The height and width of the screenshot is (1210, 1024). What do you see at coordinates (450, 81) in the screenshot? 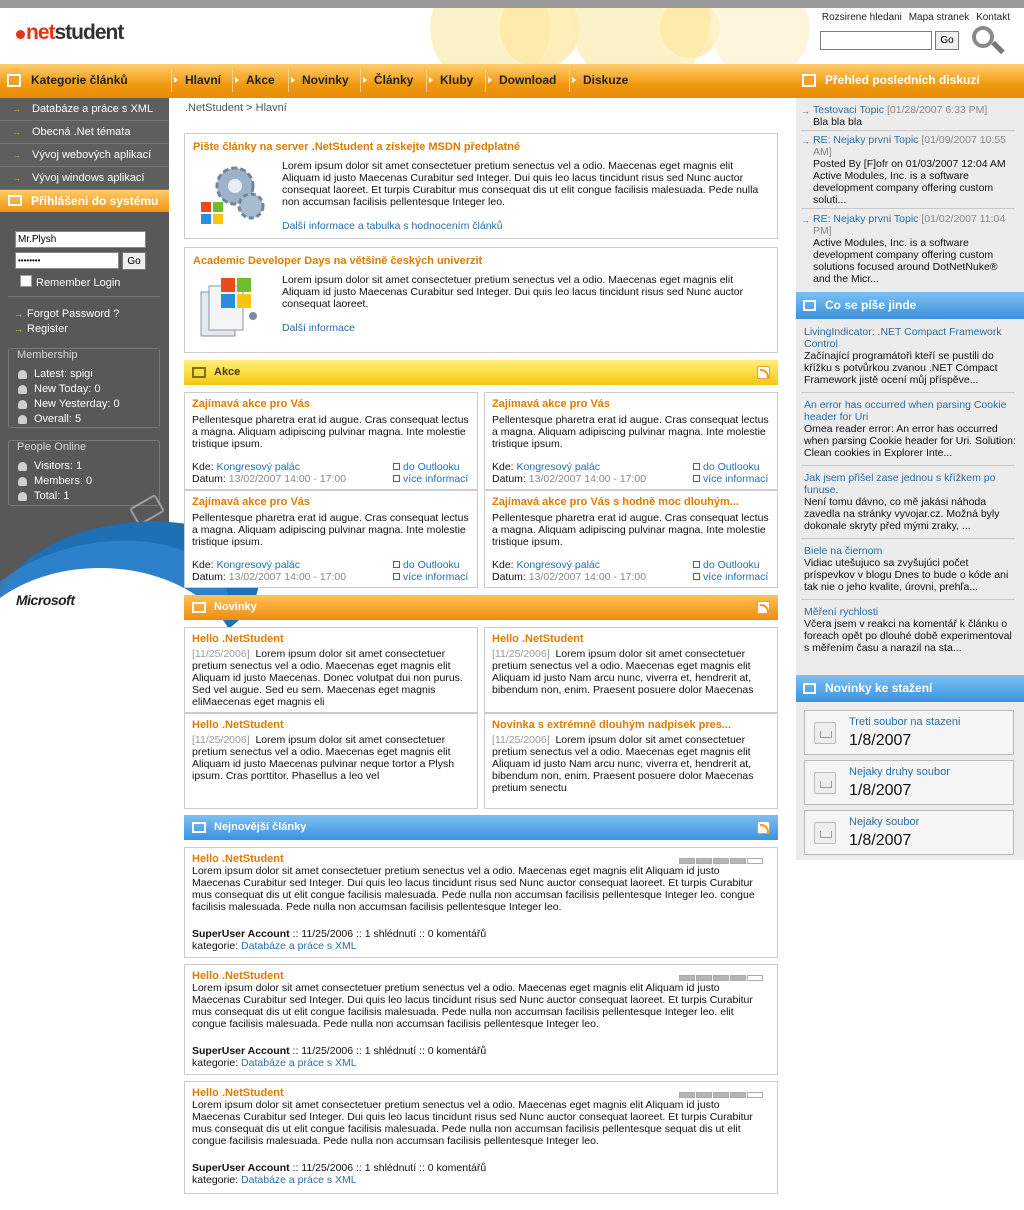
I see `nav-item-kluby: Kluby` at bounding box center [450, 81].